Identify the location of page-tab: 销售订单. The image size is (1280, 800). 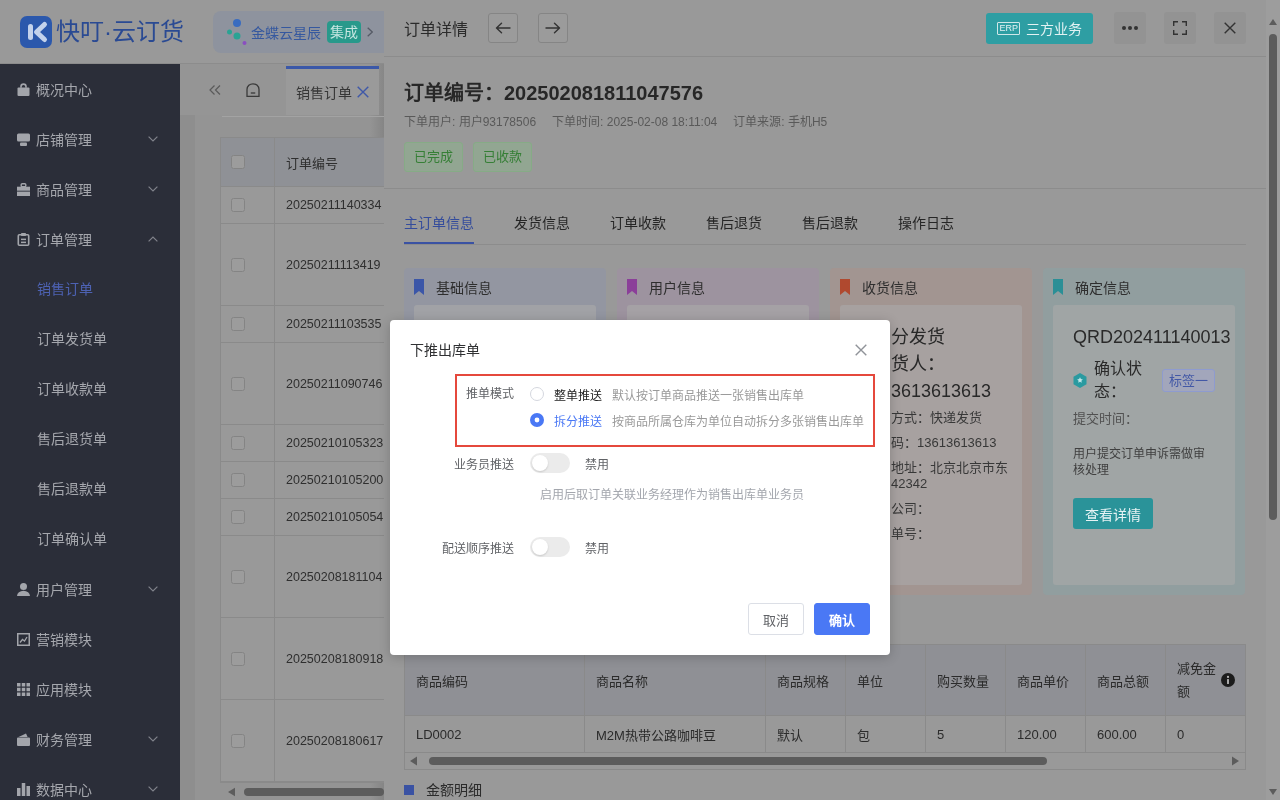
(332, 90).